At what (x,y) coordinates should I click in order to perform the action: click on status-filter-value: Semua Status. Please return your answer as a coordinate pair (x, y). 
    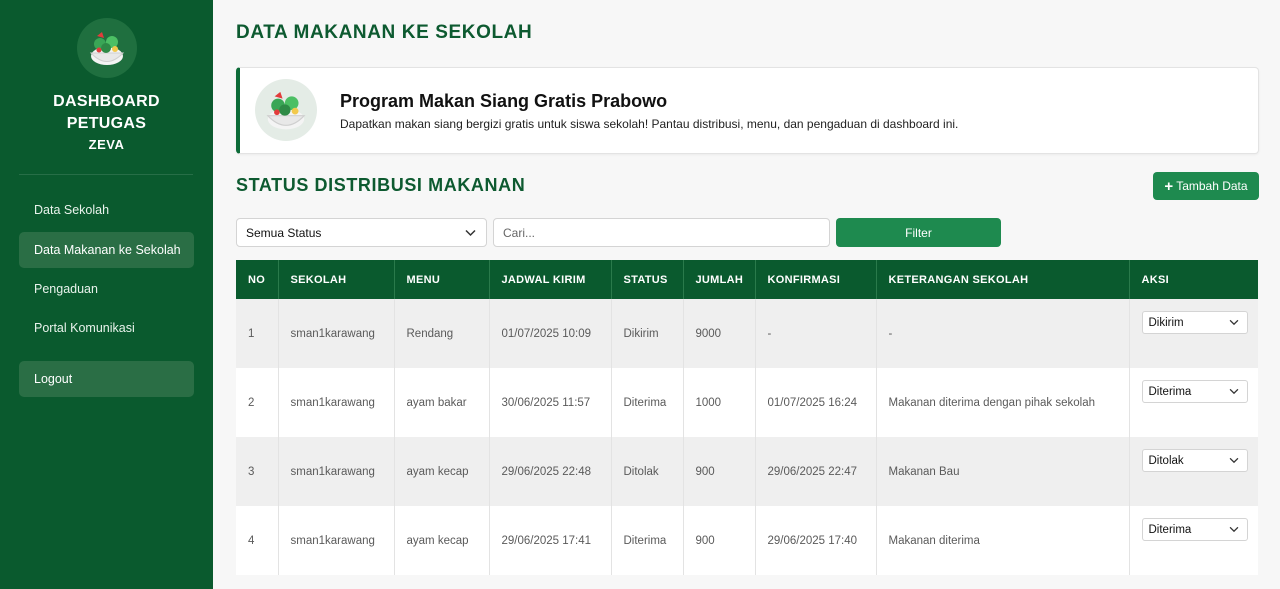
    Looking at the image, I should click on (284, 232).